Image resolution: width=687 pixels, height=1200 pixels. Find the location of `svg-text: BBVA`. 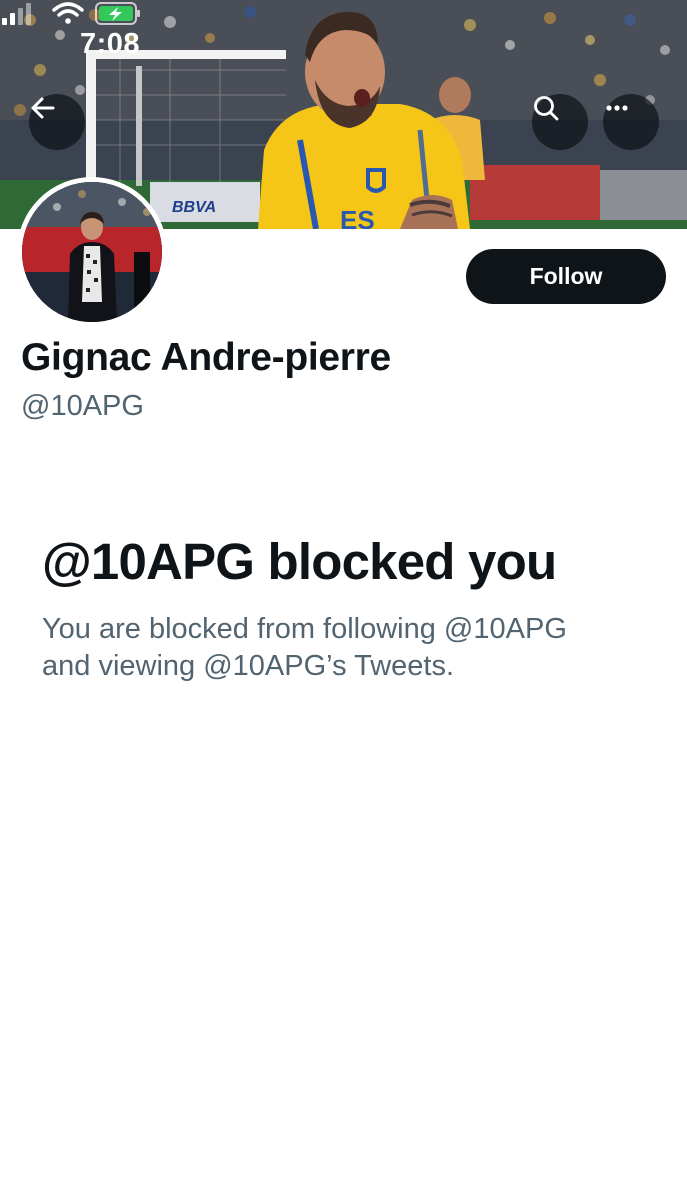

svg-text: BBVA is located at coordinates (194, 207).